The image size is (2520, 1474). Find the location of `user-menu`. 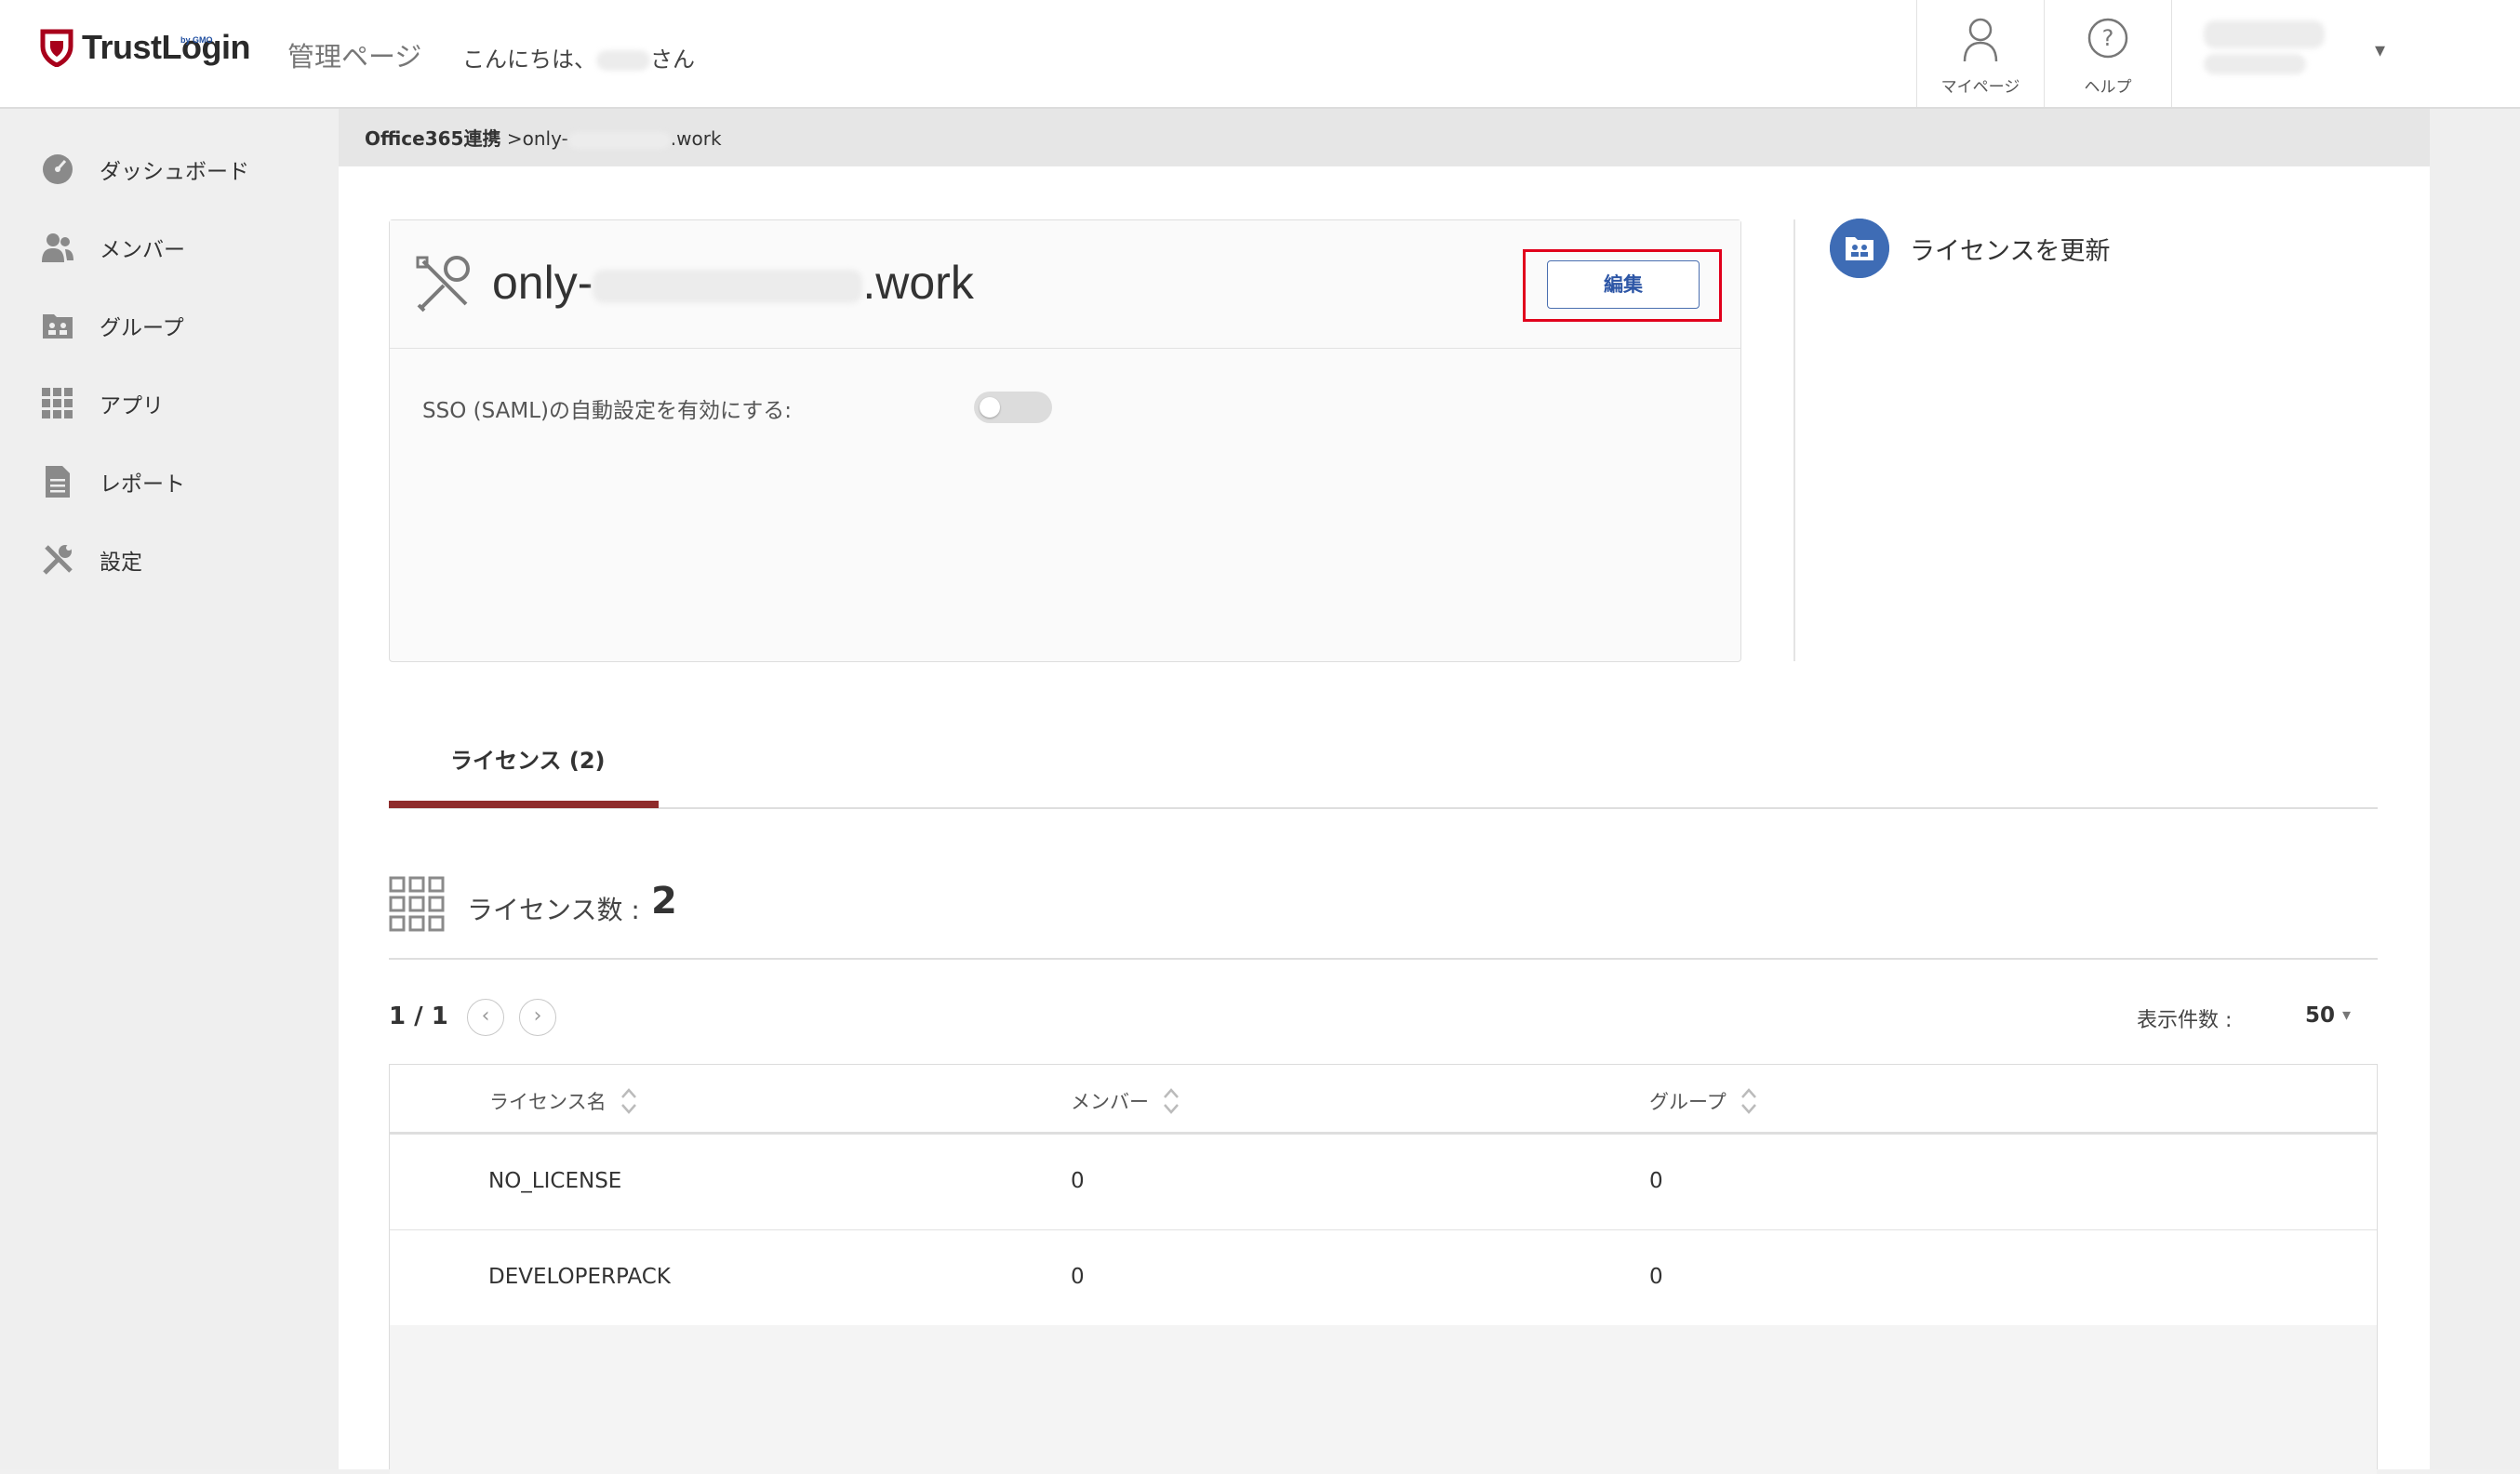

user-menu is located at coordinates (2288, 53).